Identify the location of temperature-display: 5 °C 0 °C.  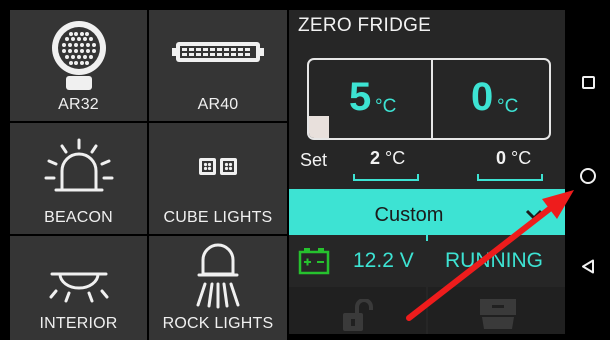
(429, 99).